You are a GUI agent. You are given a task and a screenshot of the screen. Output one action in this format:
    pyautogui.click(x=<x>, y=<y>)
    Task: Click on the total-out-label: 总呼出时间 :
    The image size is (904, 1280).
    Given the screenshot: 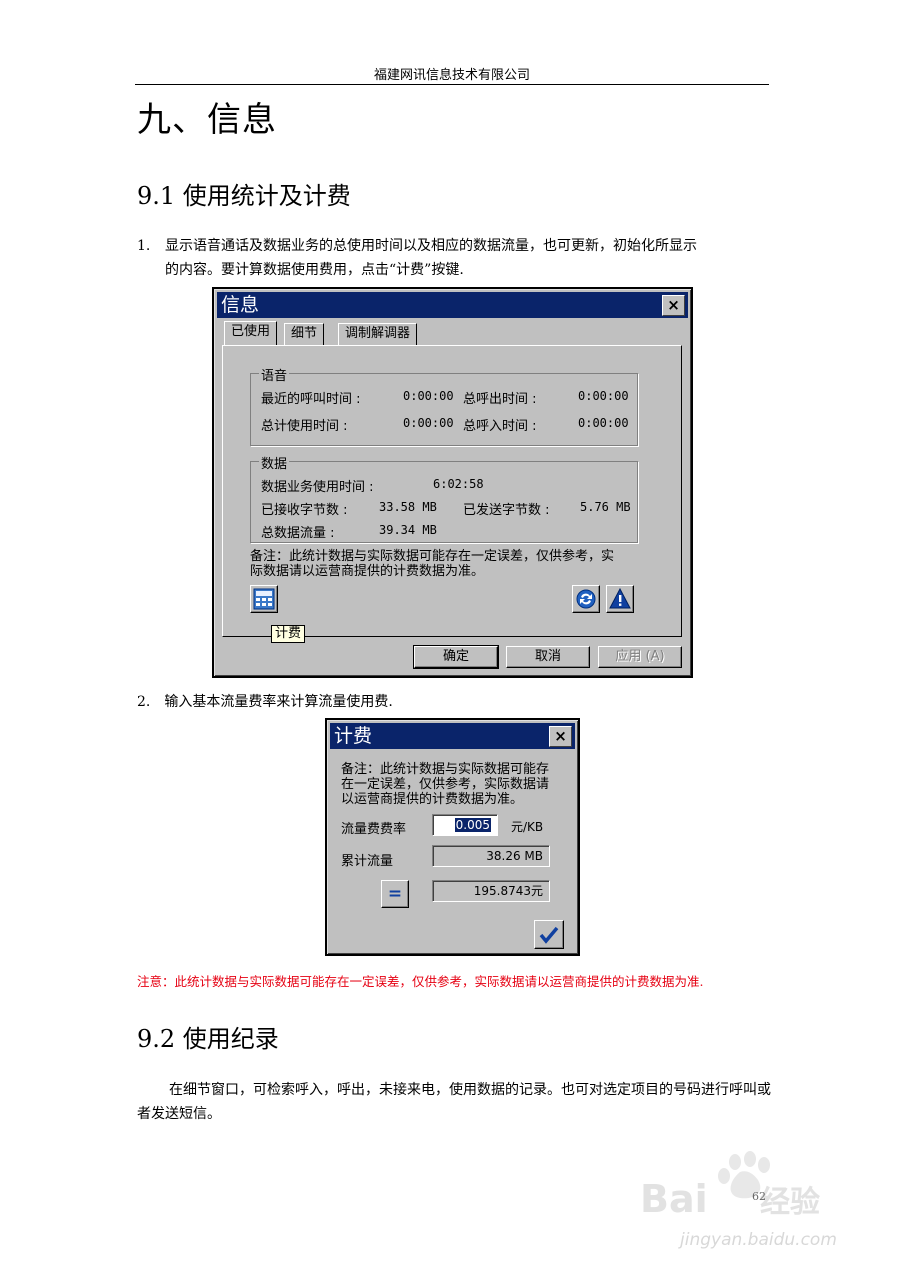 What is the action you would take?
    pyautogui.click(x=500, y=399)
    